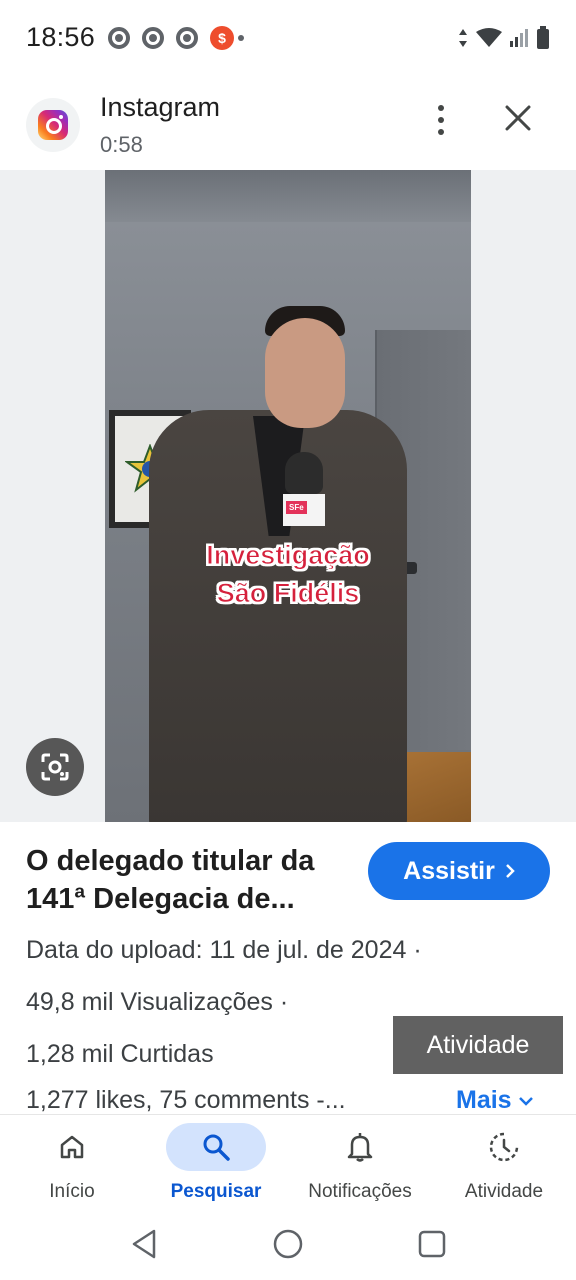  What do you see at coordinates (504, 1191) in the screenshot?
I see `nav-label-activity: Atividade` at bounding box center [504, 1191].